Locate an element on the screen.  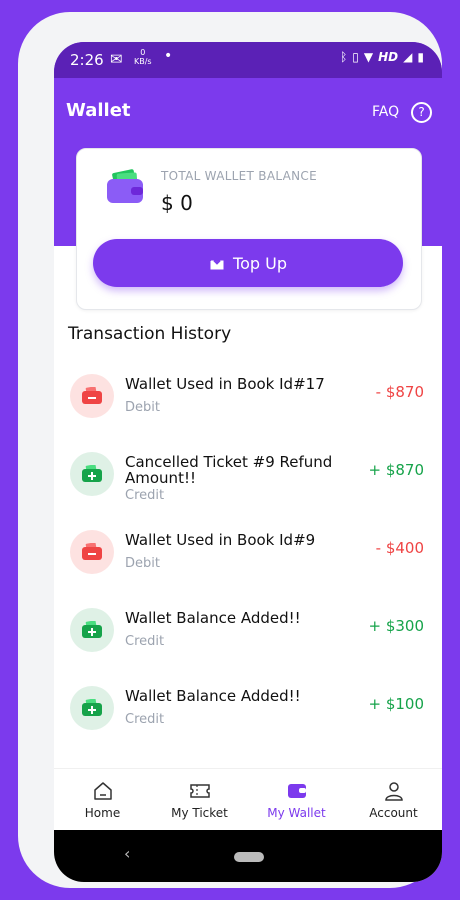
status-time: 2:26 is located at coordinates (87, 60).